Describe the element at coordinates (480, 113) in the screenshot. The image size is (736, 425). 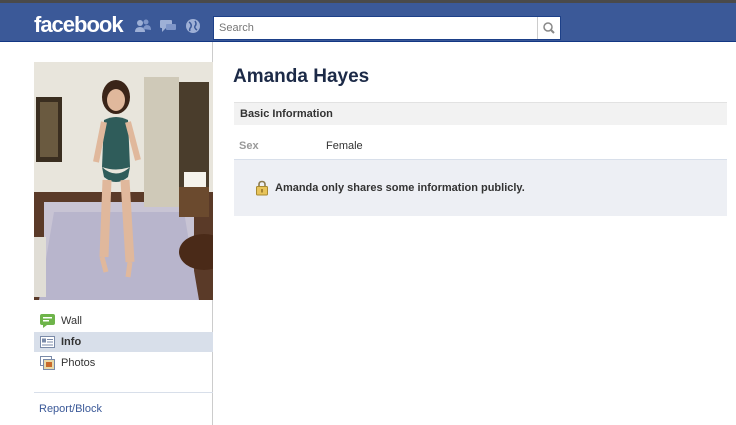
I see `basic-information-header: Basic Information` at that location.